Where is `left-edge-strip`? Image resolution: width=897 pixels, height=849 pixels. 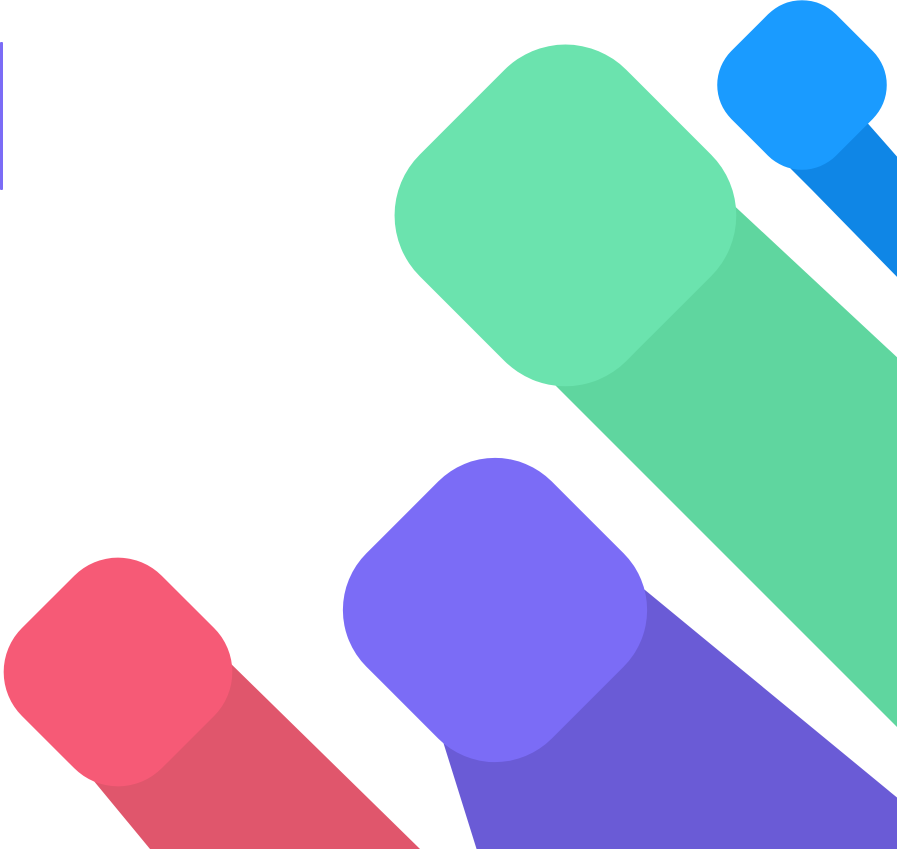 left-edge-strip is located at coordinates (1, 116).